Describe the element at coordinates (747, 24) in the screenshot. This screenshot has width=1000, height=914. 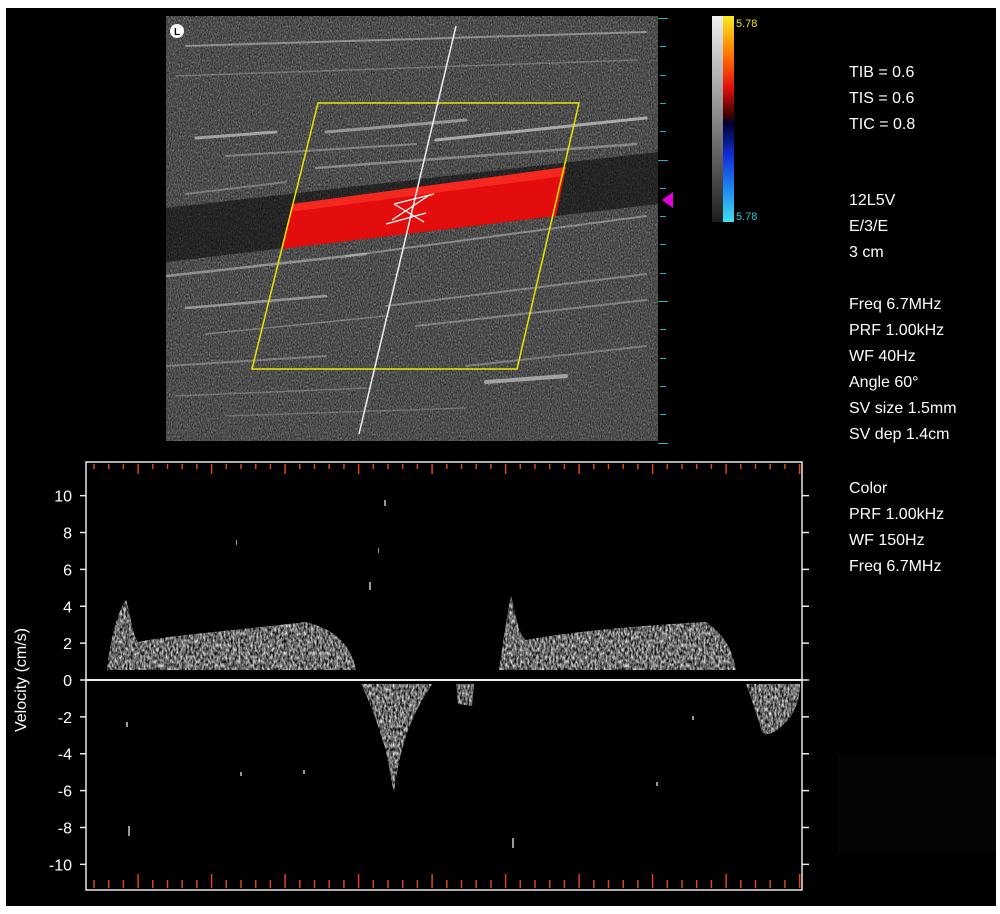
I see `colorbar-max-label: 5.78` at that location.